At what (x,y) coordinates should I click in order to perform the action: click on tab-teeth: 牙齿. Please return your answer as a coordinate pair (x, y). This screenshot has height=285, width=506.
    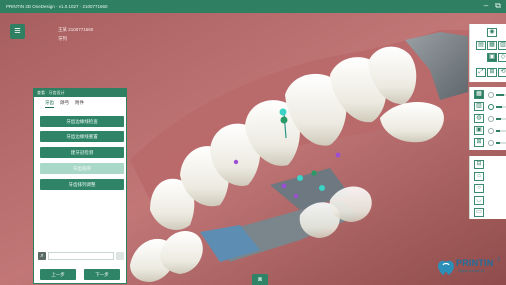
    Looking at the image, I should click on (49, 104).